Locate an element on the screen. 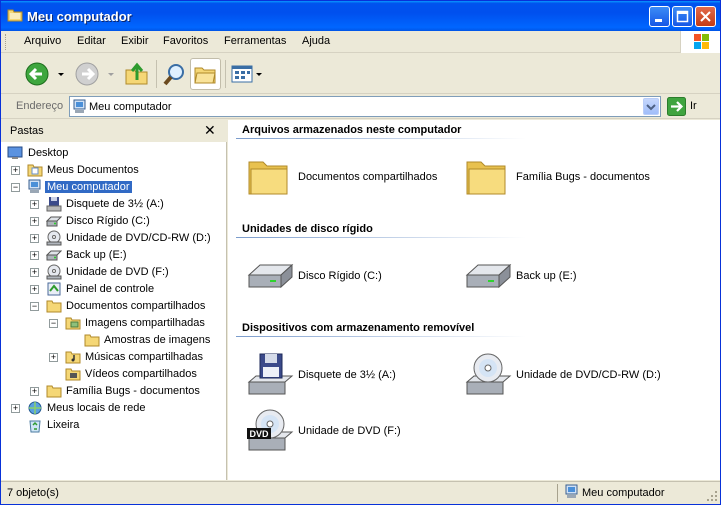 The width and height of the screenshot is (721, 505). group-title-arquivos: Arquivos armazenados neste computador is located at coordinates (352, 130).